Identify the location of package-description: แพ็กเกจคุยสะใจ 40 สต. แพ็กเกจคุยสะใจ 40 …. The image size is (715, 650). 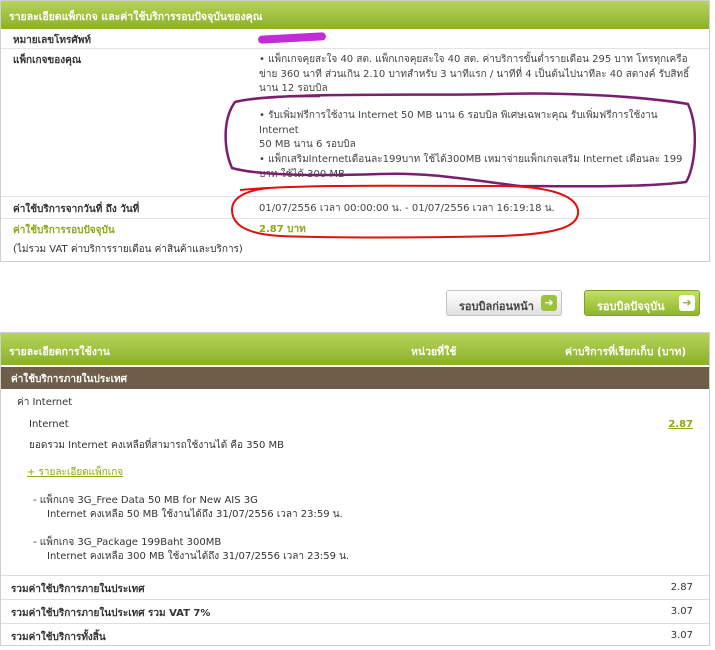
(479, 75).